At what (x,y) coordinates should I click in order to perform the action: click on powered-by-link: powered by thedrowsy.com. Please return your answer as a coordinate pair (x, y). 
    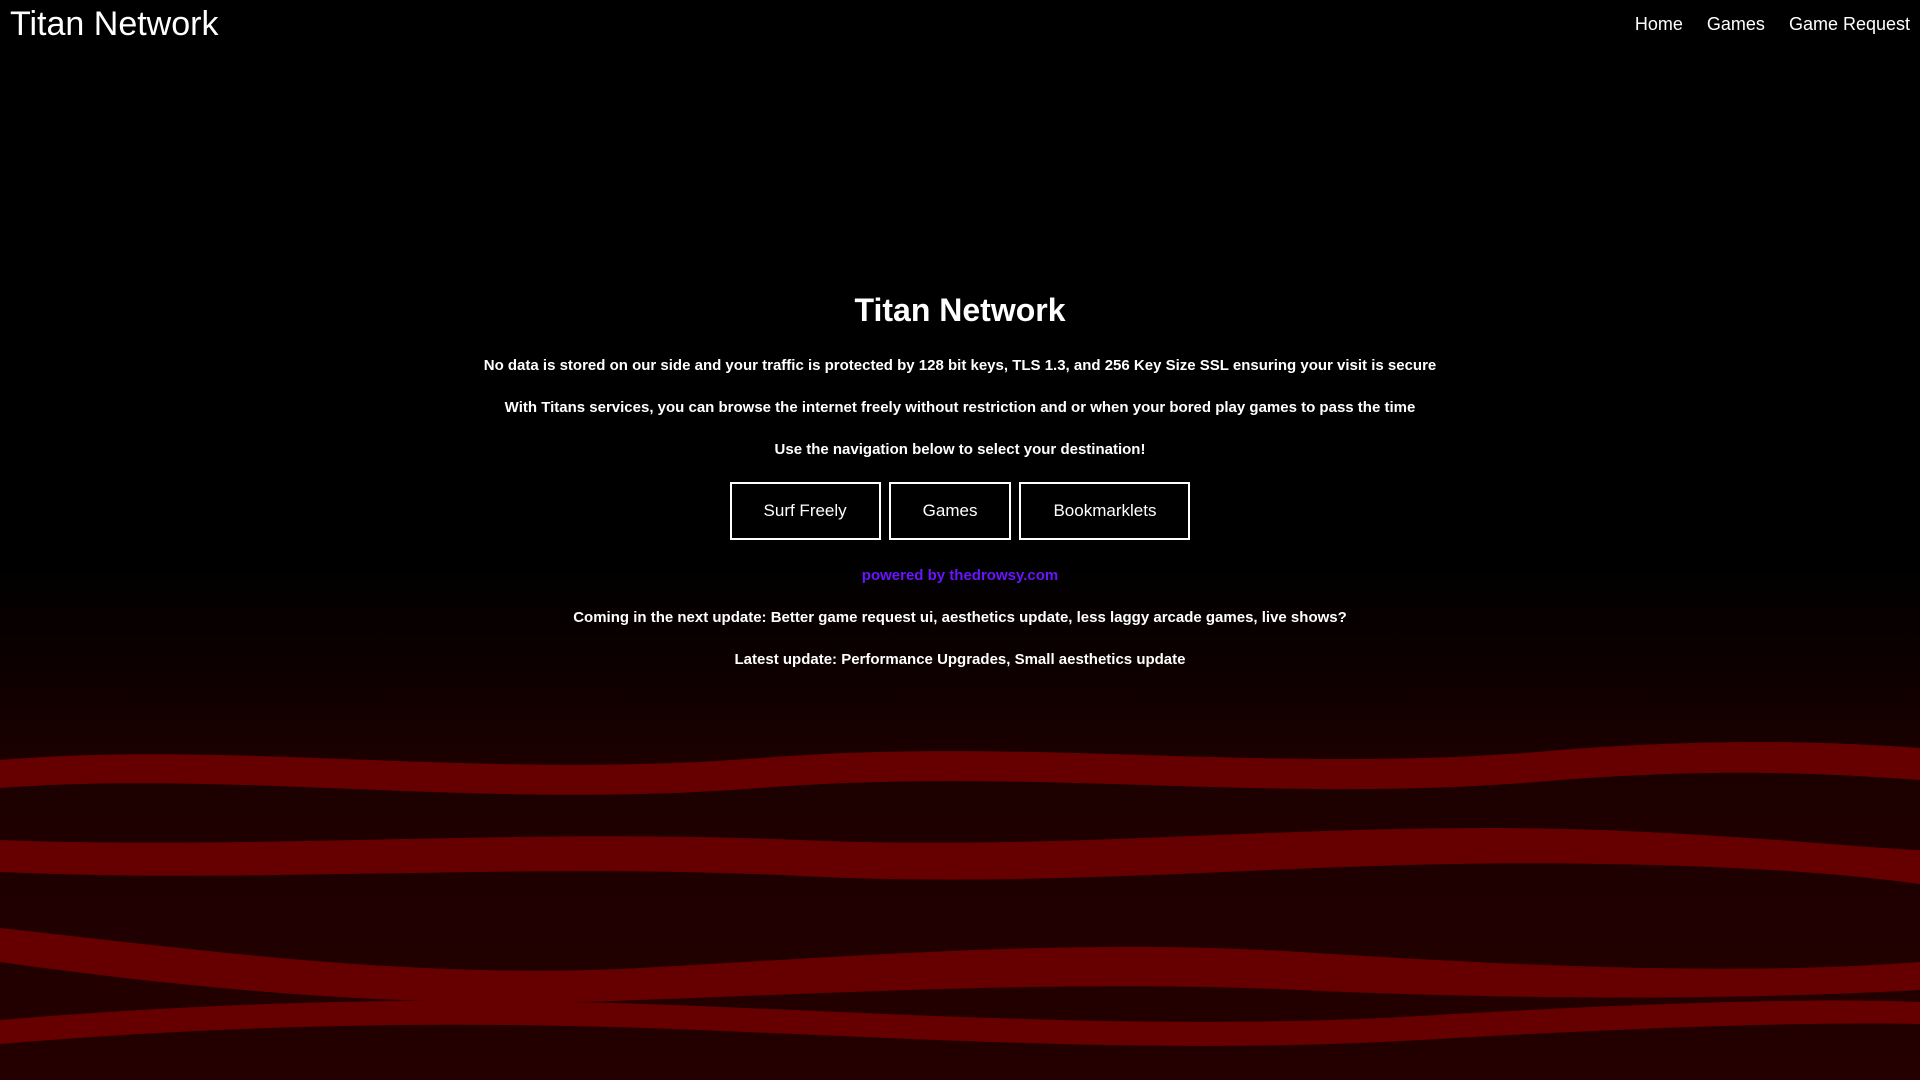
    Looking at the image, I should click on (960, 575).